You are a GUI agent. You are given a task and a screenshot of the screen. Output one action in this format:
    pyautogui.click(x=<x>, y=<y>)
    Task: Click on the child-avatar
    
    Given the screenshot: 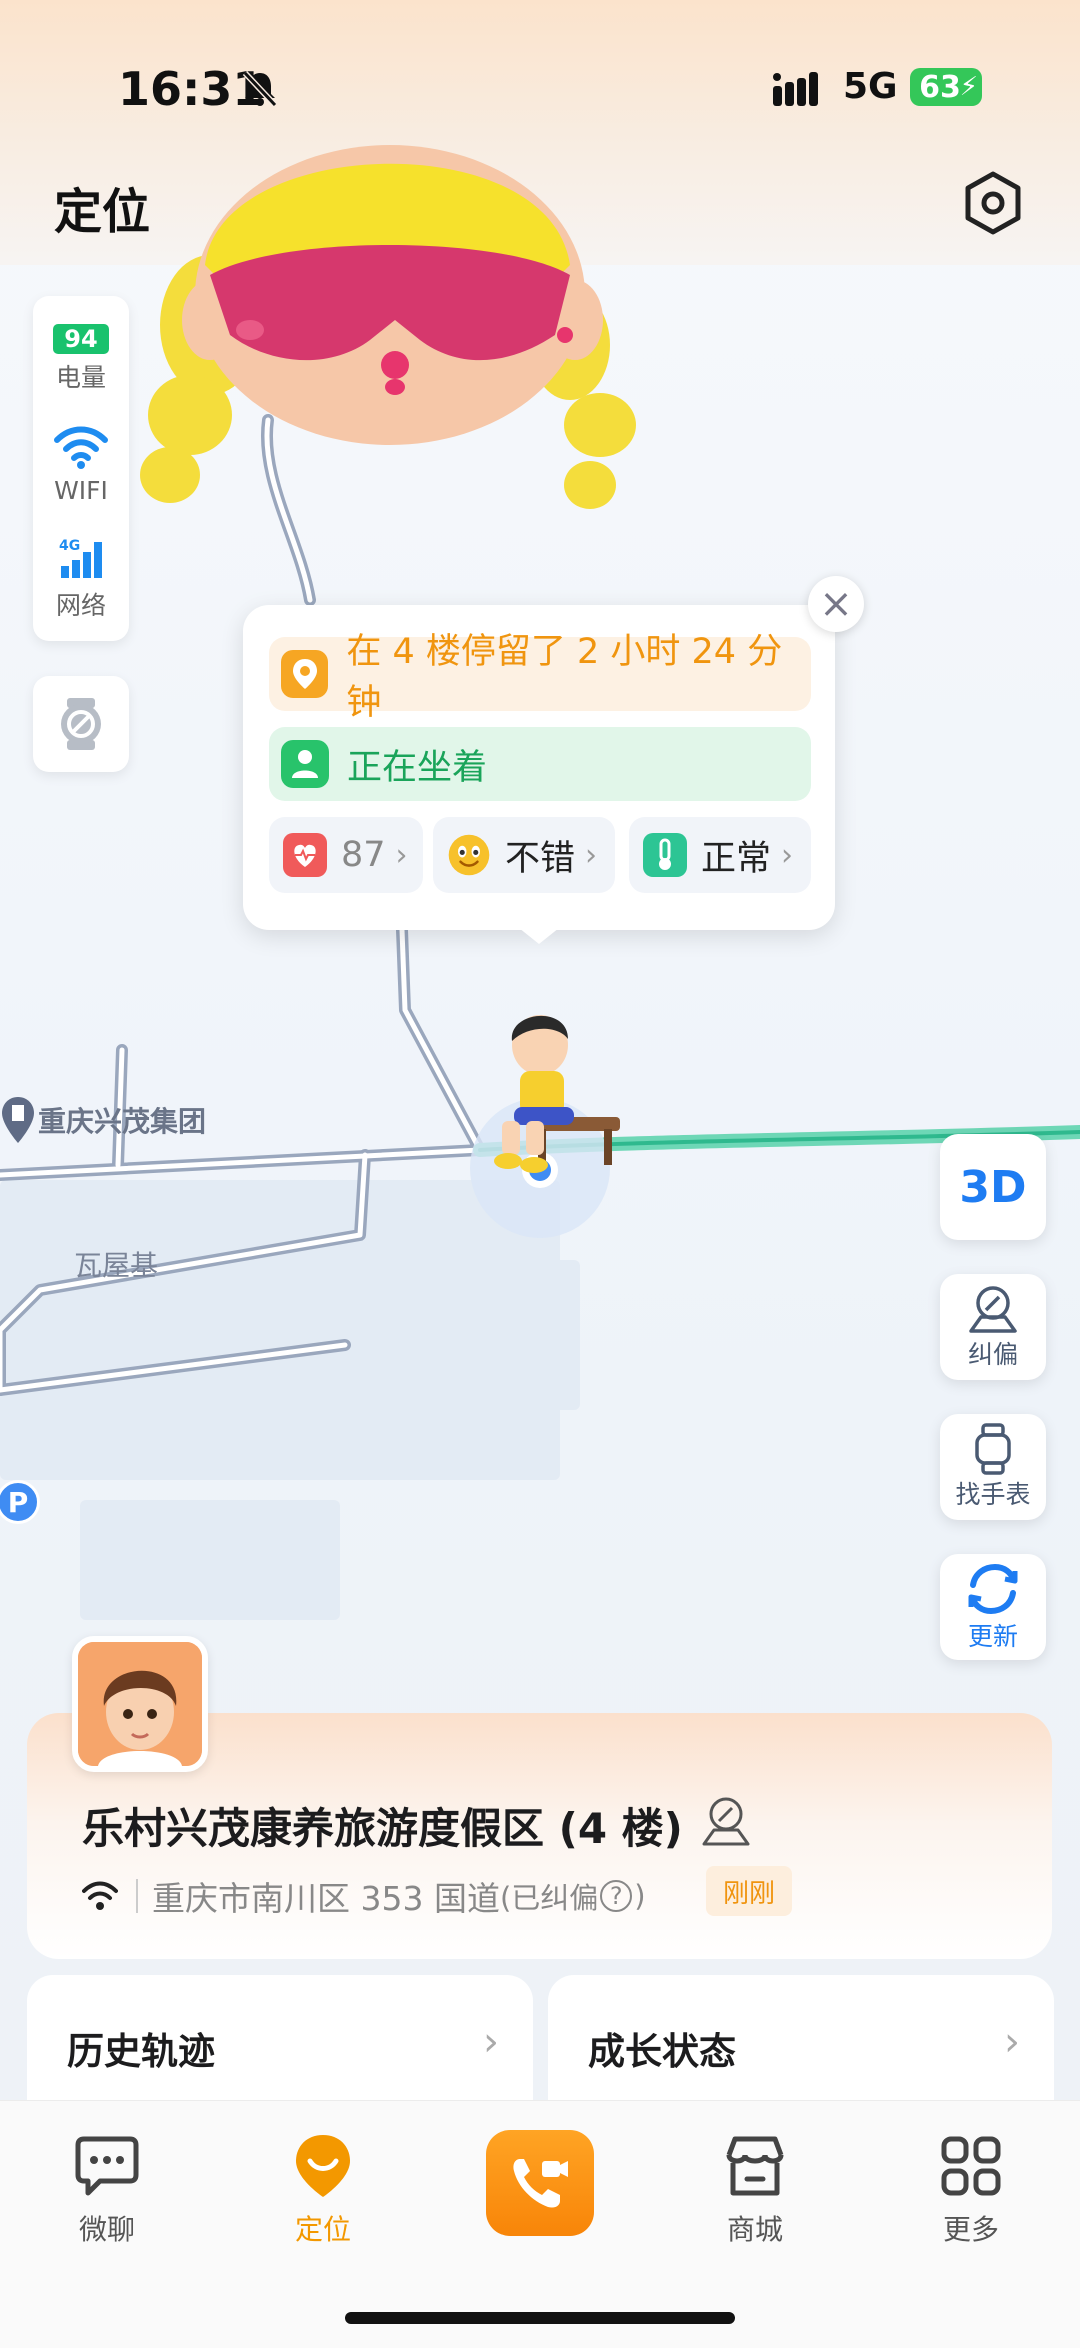 What is the action you would take?
    pyautogui.click(x=140, y=1704)
    